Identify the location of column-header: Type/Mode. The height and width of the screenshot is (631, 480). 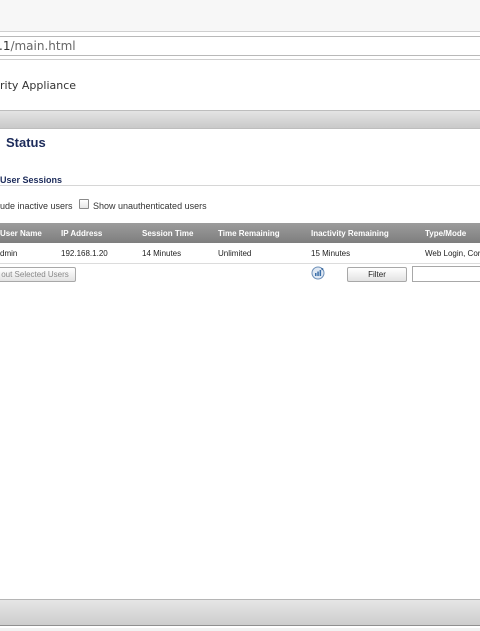
(445, 233).